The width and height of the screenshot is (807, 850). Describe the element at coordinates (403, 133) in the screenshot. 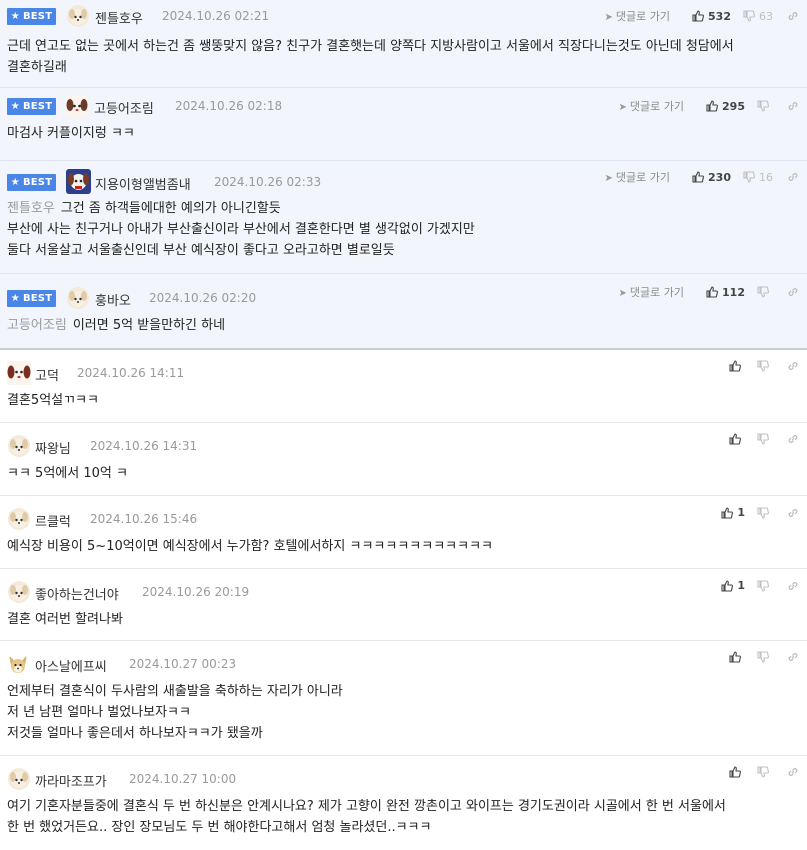

I see `comment-body: 마검사 커플이지렁 ㅋㅋ` at that location.